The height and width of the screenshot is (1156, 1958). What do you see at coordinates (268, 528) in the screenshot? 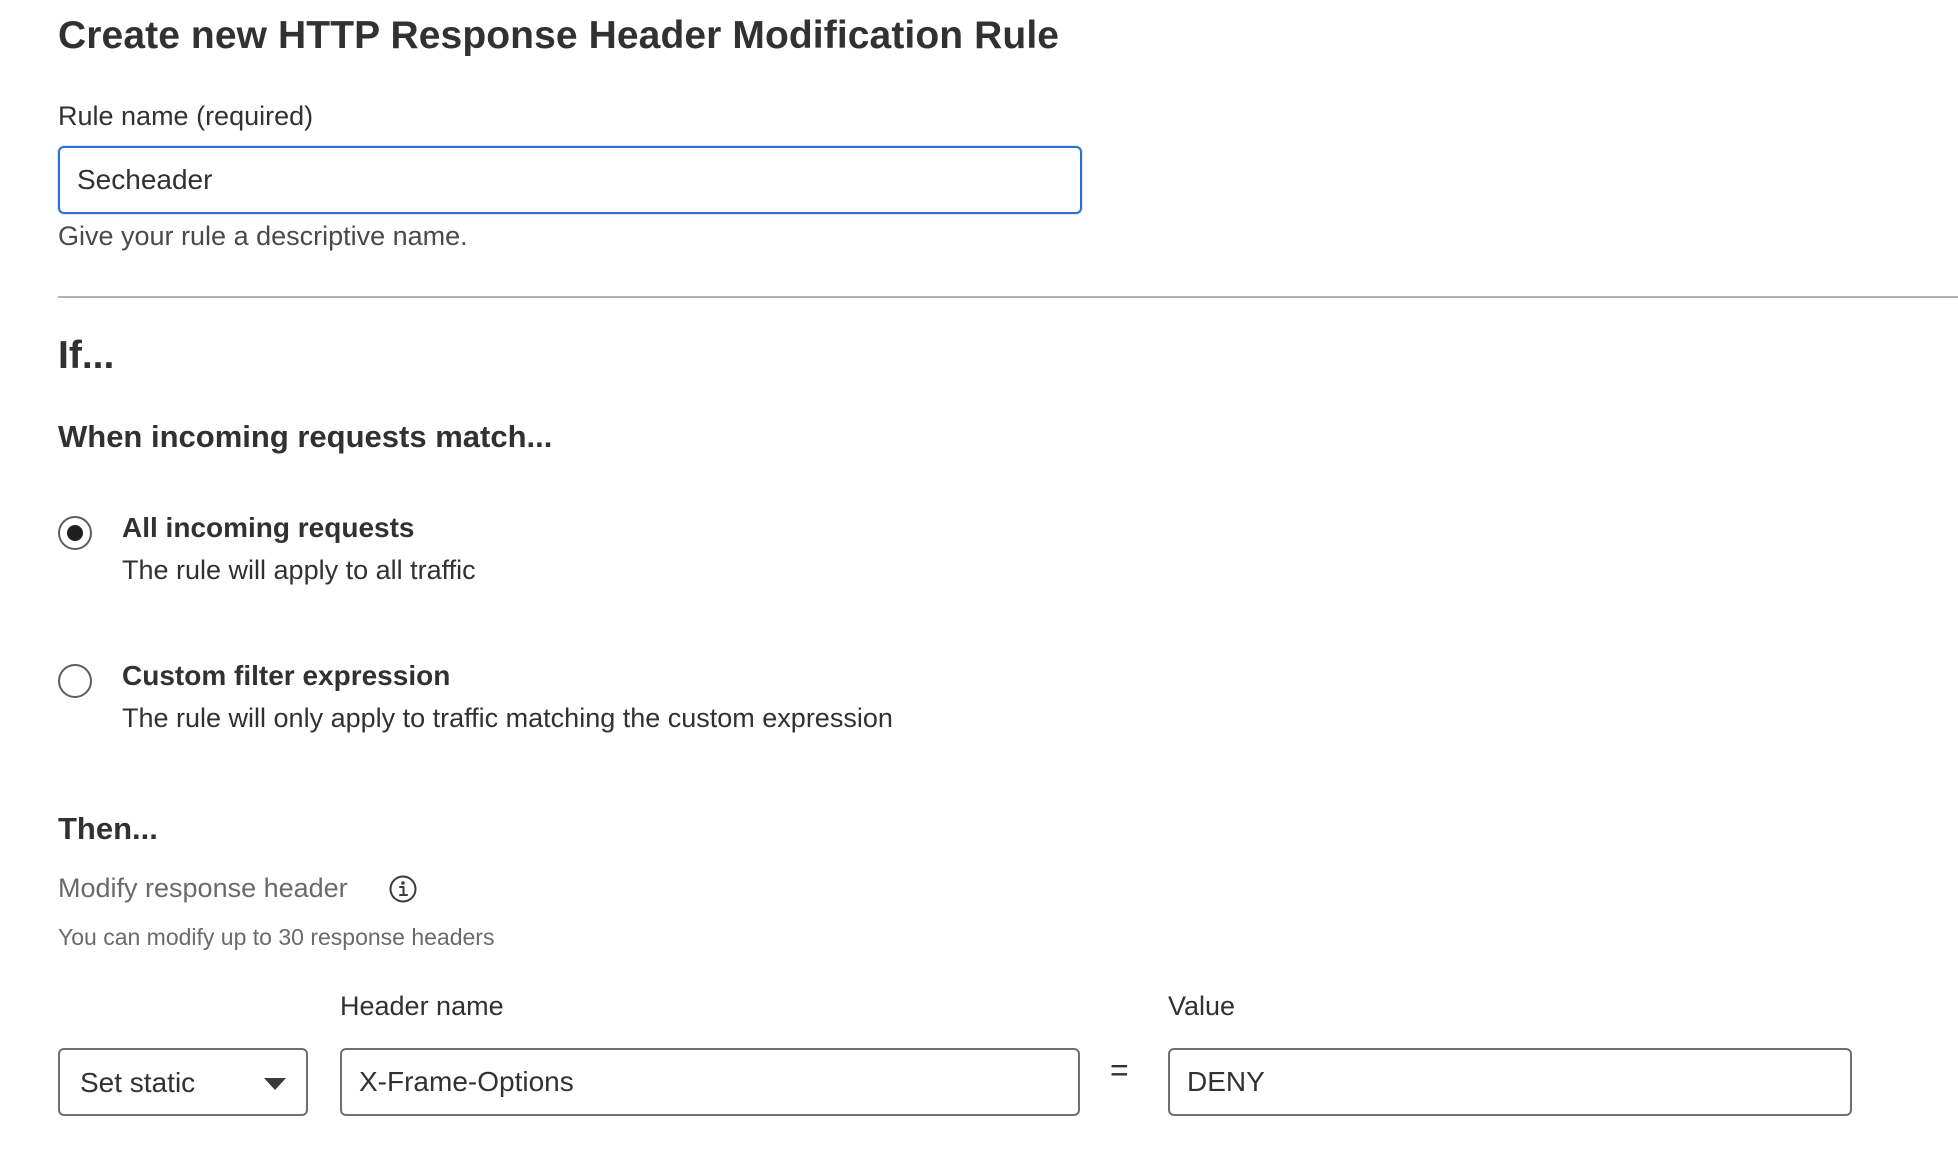
I see `option-all-requests-title: All incoming requests` at bounding box center [268, 528].